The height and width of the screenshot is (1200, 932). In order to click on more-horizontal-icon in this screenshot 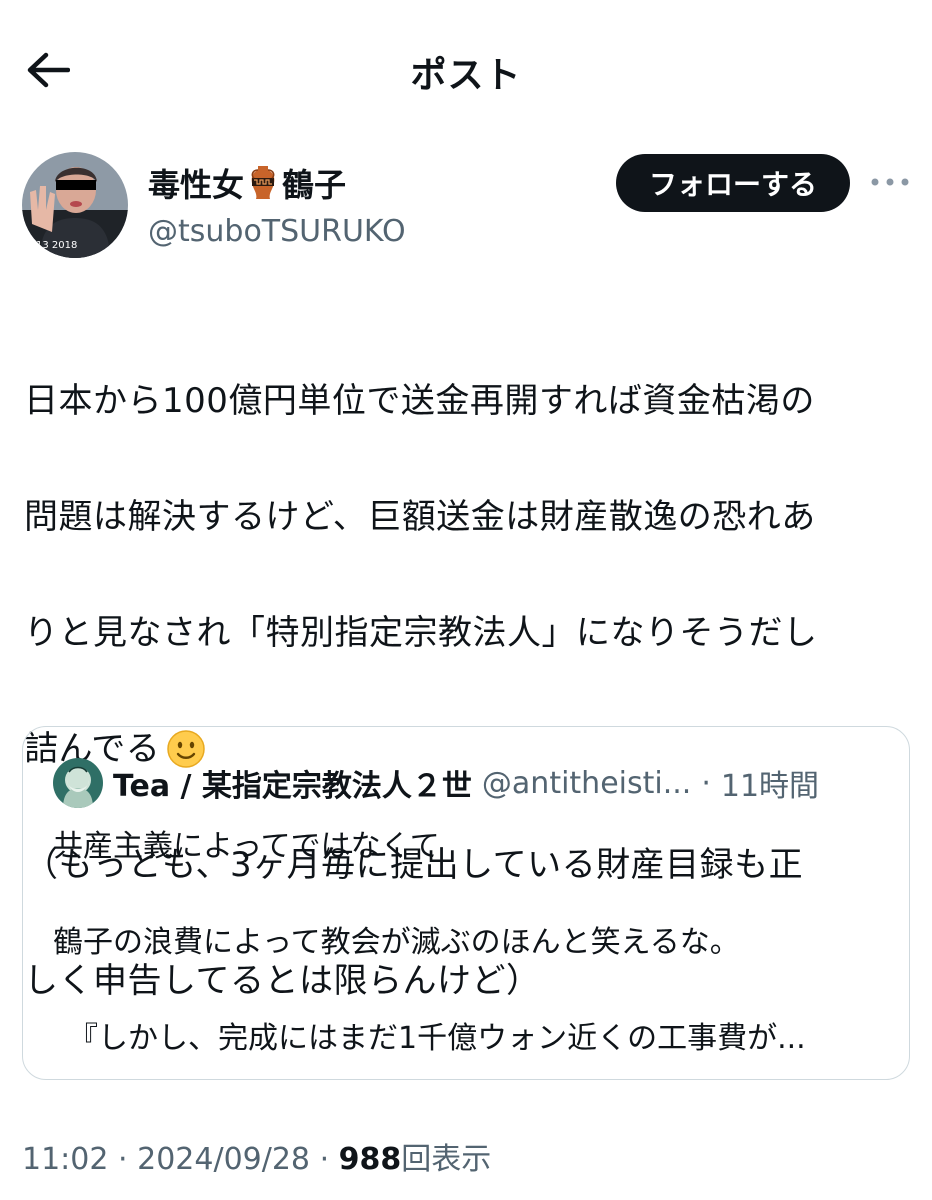, I will do `click(890, 182)`.